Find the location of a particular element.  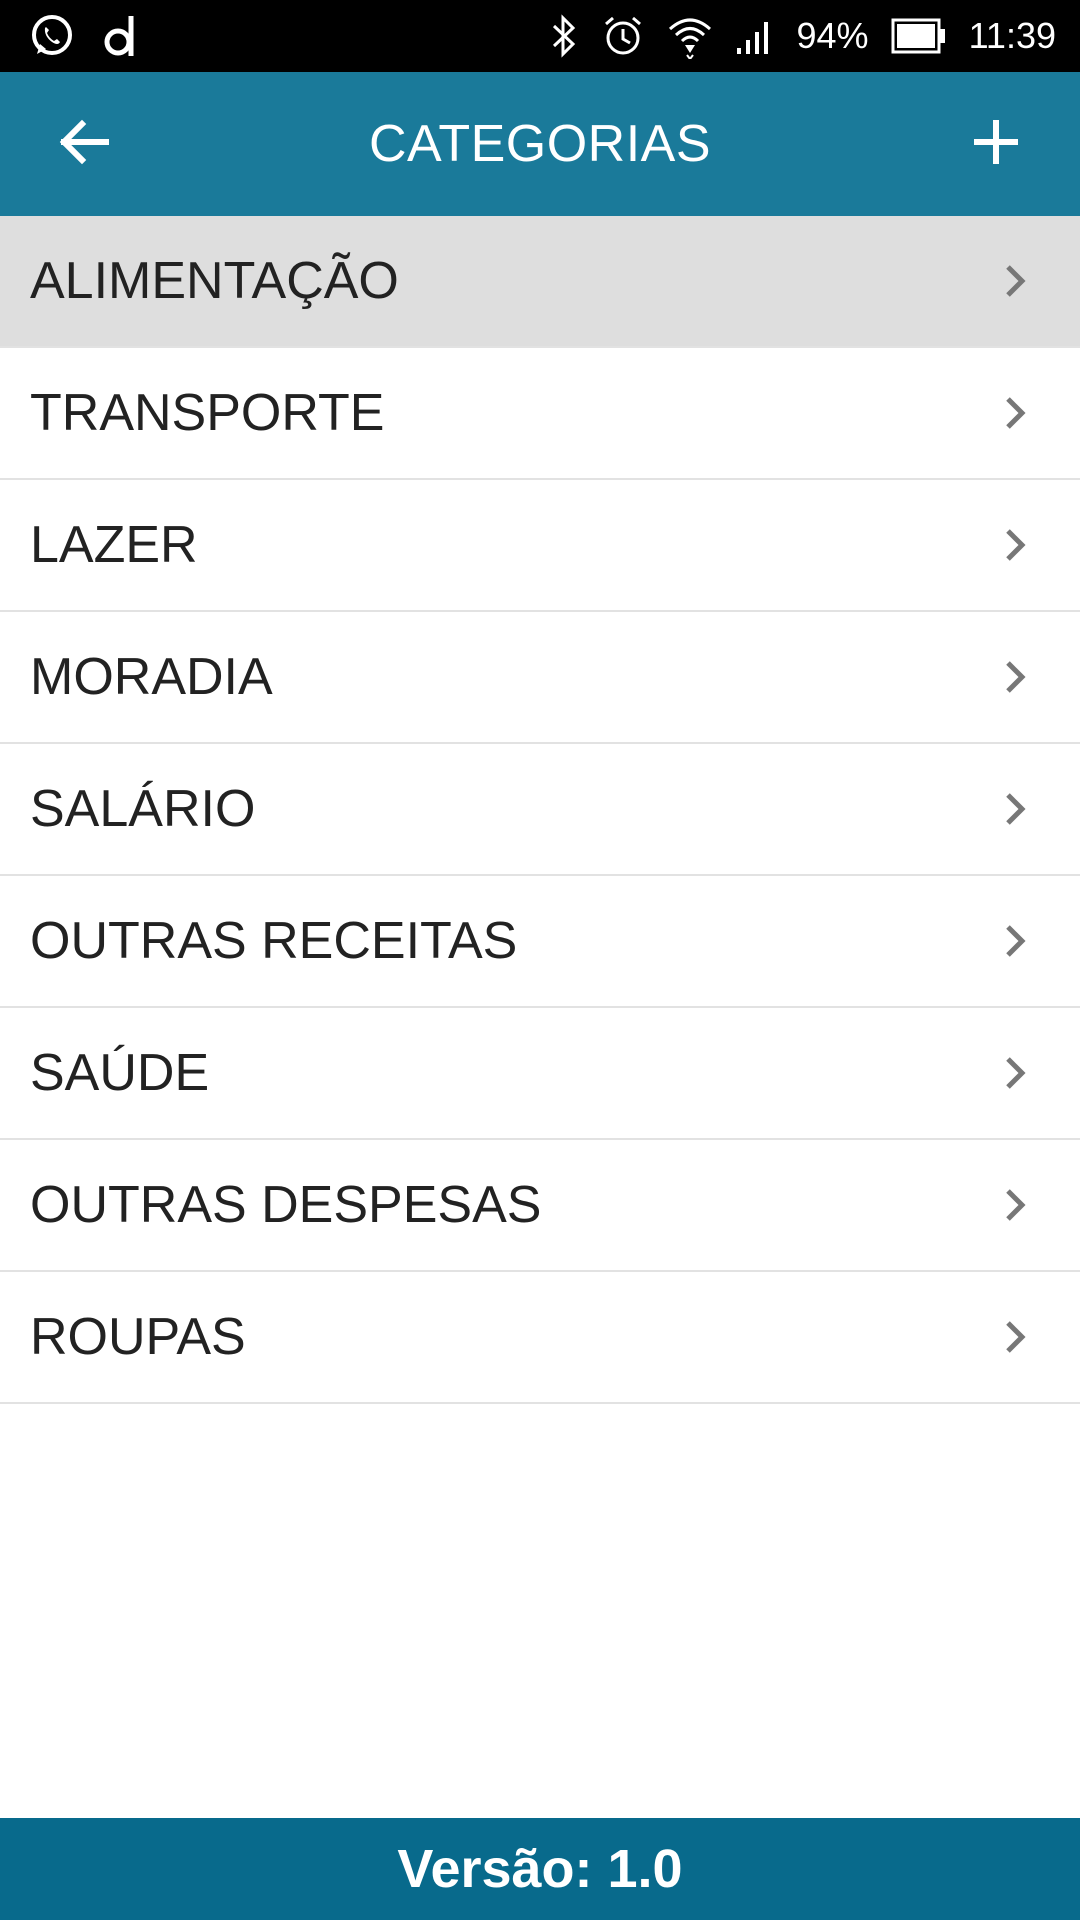

clock: 11:39 is located at coordinates (1012, 35).